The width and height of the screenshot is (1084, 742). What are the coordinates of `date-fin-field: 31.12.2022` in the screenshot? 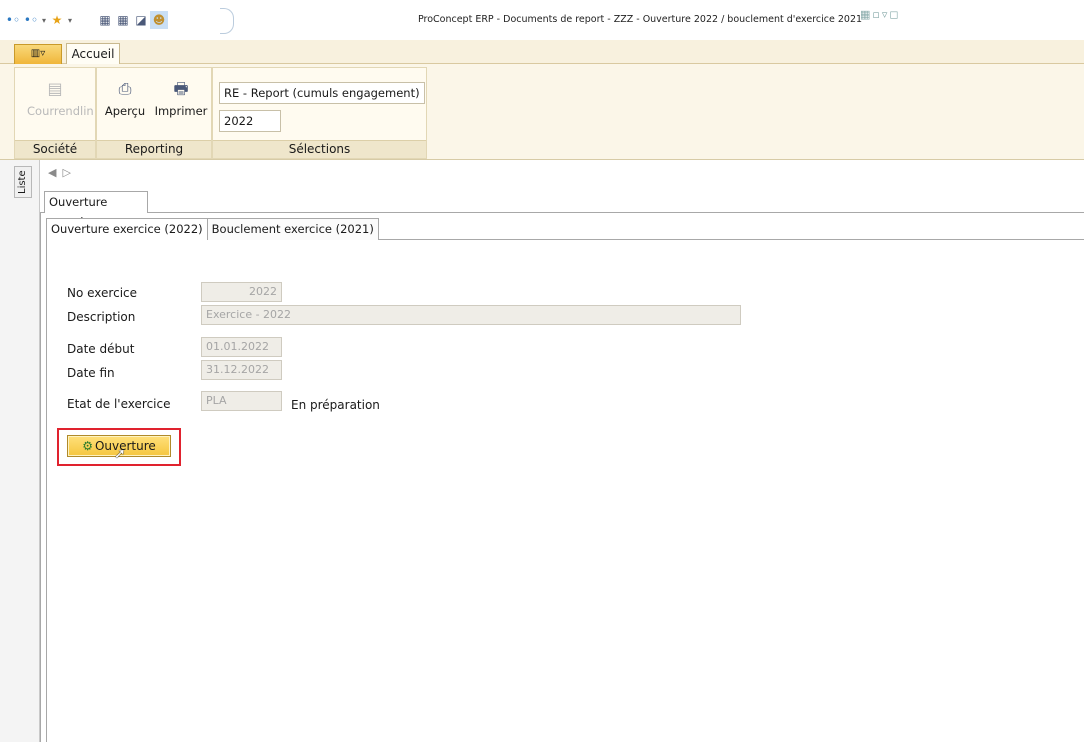 It's located at (241, 370).